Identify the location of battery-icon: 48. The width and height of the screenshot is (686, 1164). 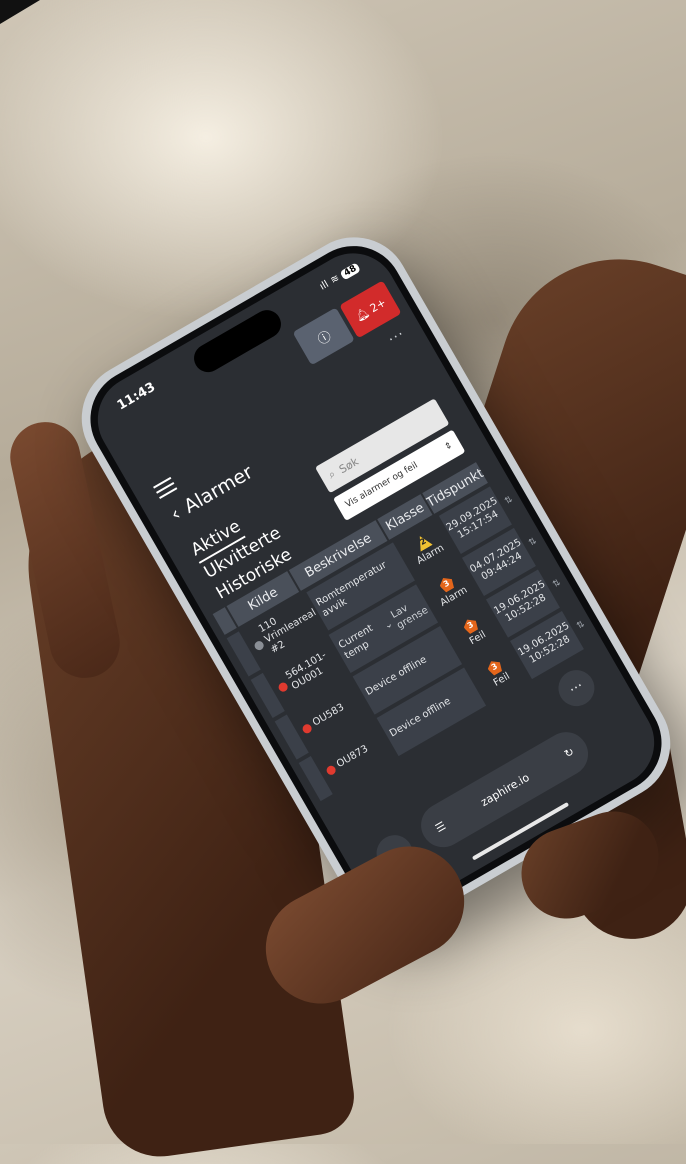
(350, 270).